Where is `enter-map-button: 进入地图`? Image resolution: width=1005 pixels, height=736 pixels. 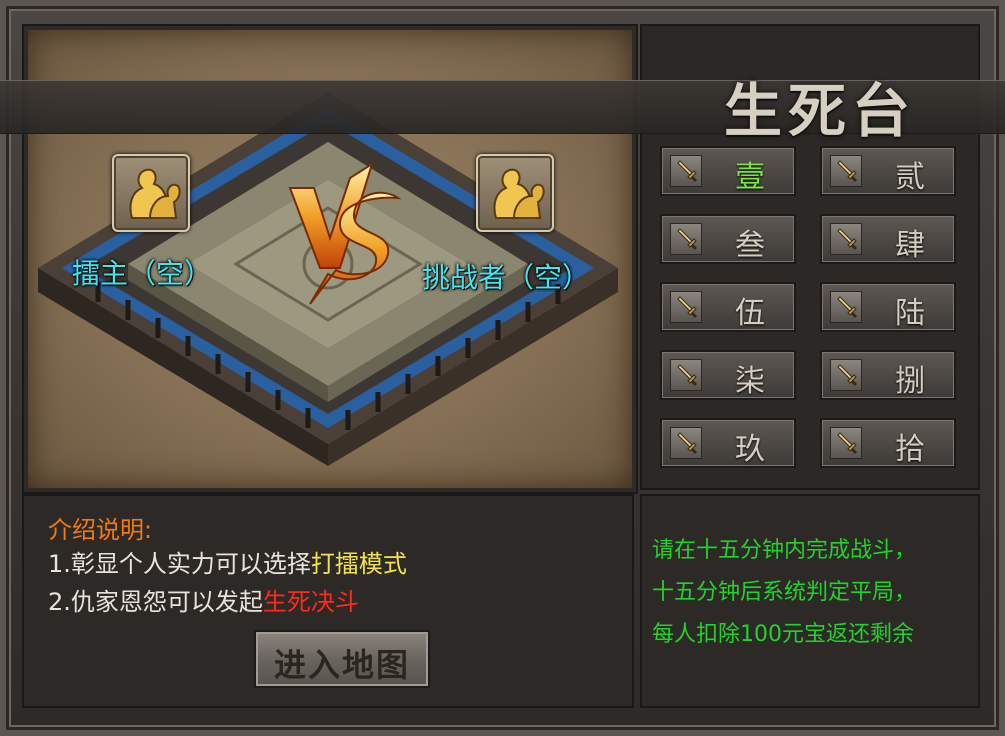 enter-map-button: 进入地图 is located at coordinates (342, 659).